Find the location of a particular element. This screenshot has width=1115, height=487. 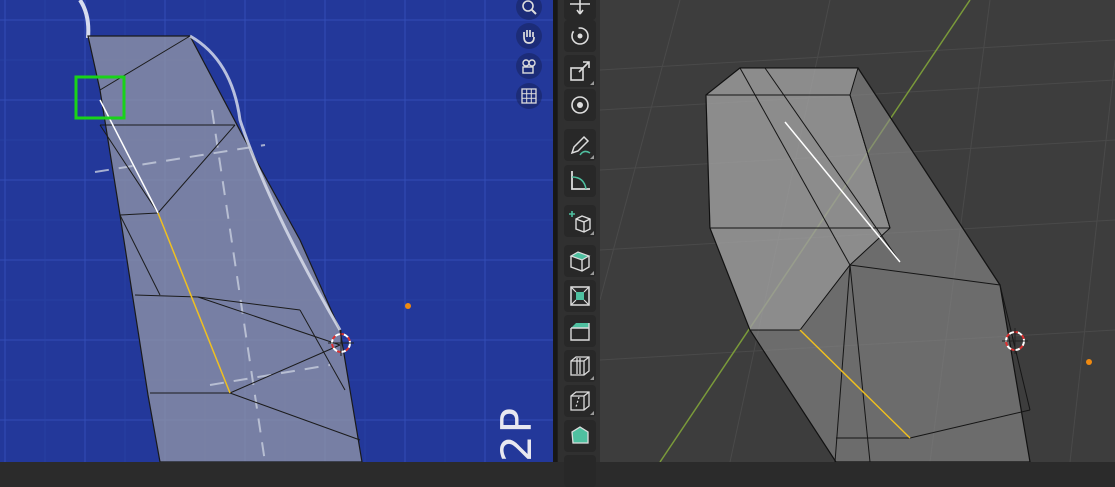

knife-icon is located at coordinates (580, 401).